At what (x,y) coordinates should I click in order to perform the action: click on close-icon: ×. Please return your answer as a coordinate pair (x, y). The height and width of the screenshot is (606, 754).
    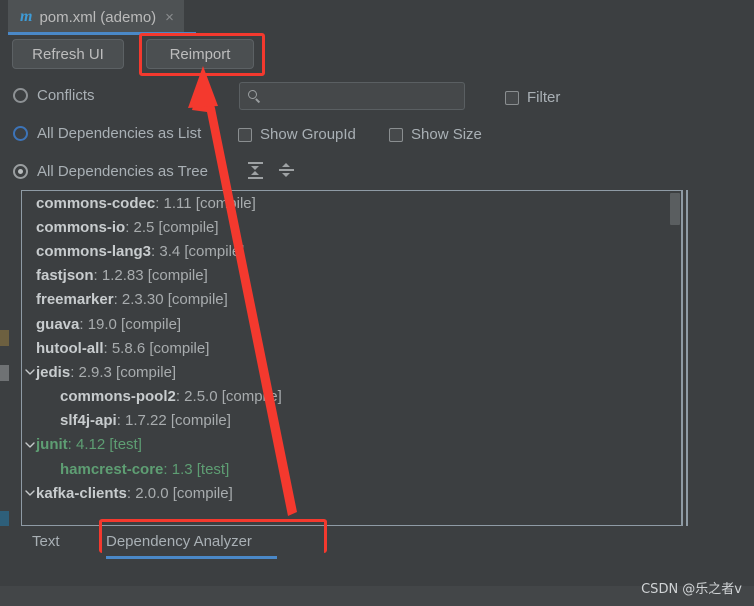
    Looking at the image, I should click on (169, 17).